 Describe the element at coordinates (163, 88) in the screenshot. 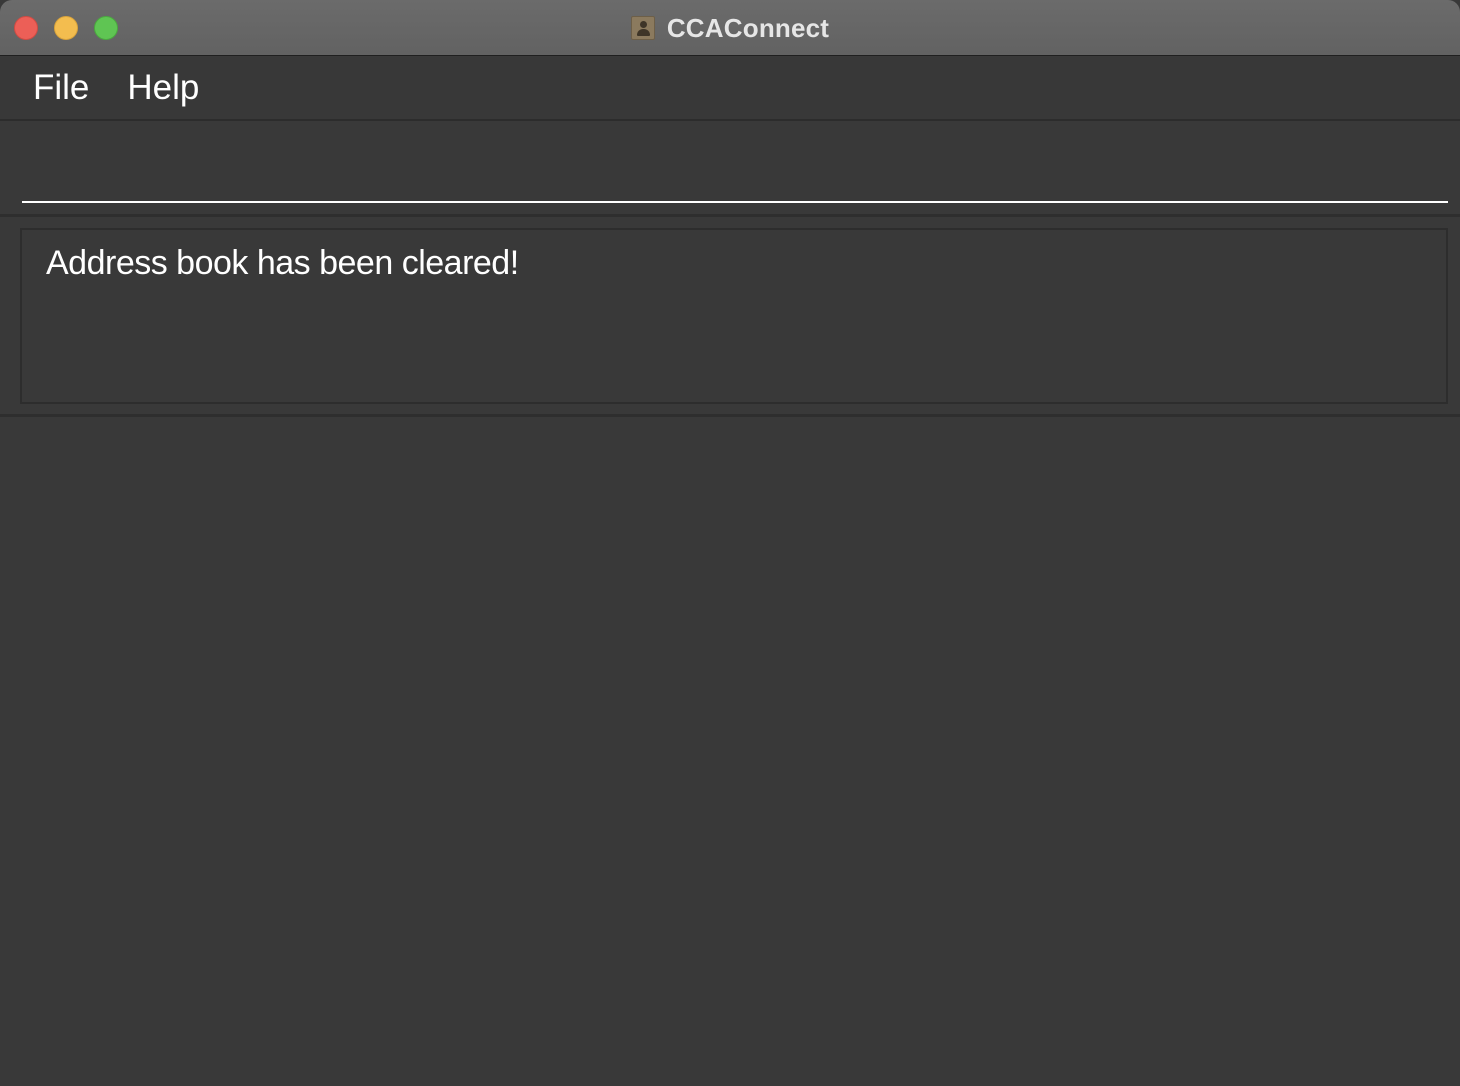

I see `help-menu: Help` at that location.